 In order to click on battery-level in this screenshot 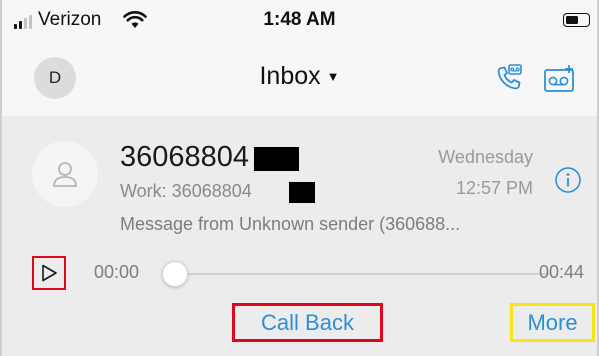, I will do `click(572, 20)`.